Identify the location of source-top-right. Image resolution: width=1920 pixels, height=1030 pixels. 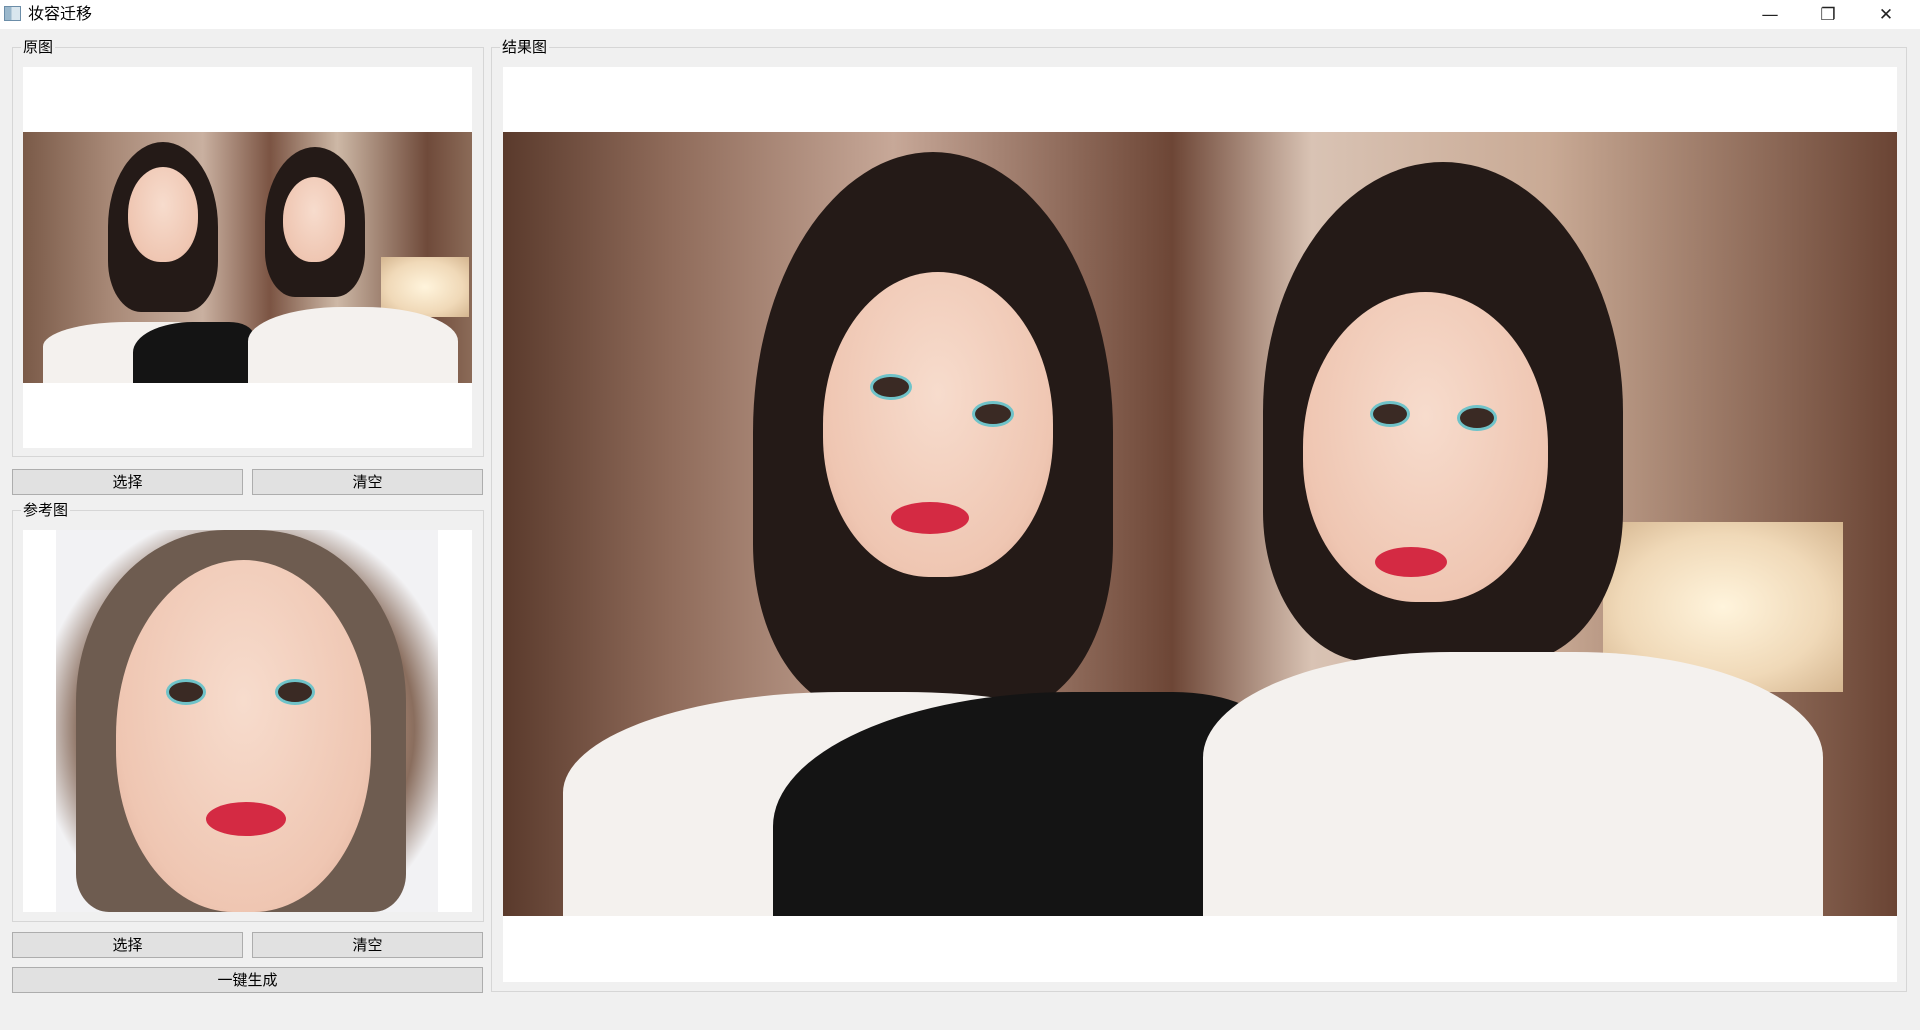
(353, 345).